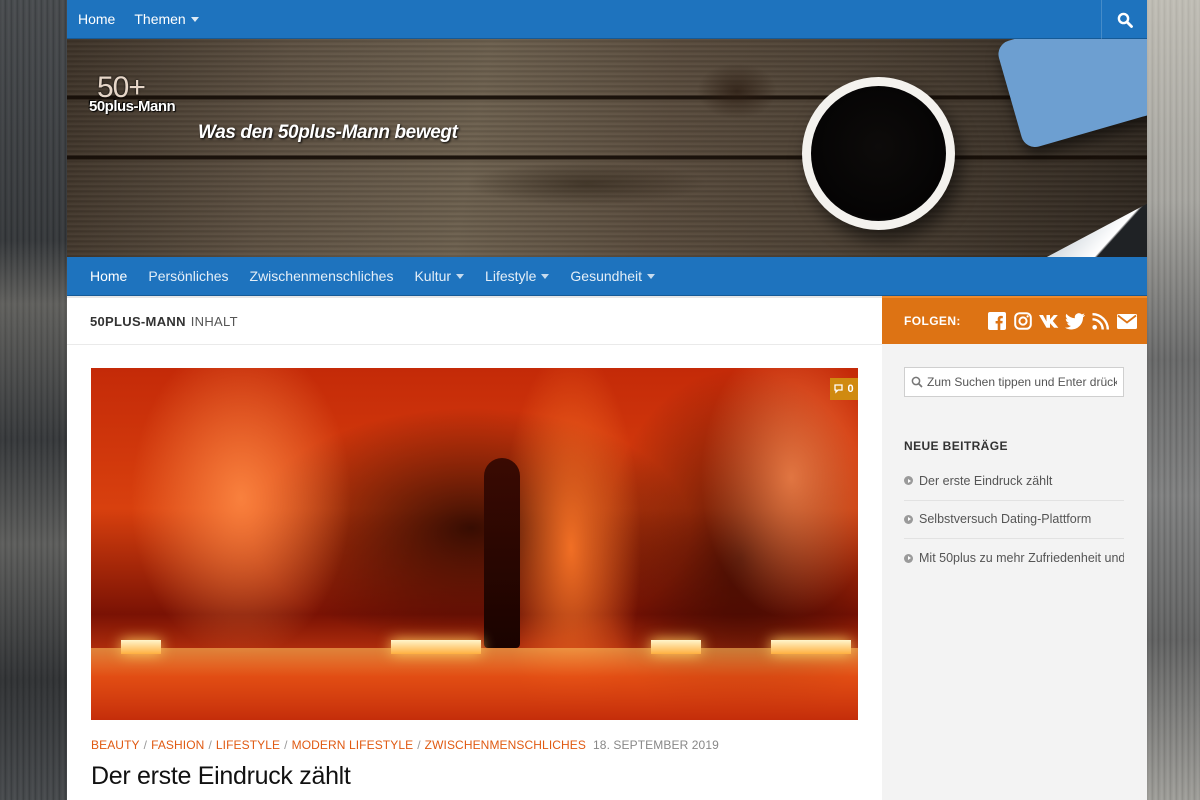  I want to click on recent-post-item: Mit 50plus zu mehr Zufriedenheit und, so click(1014, 558).